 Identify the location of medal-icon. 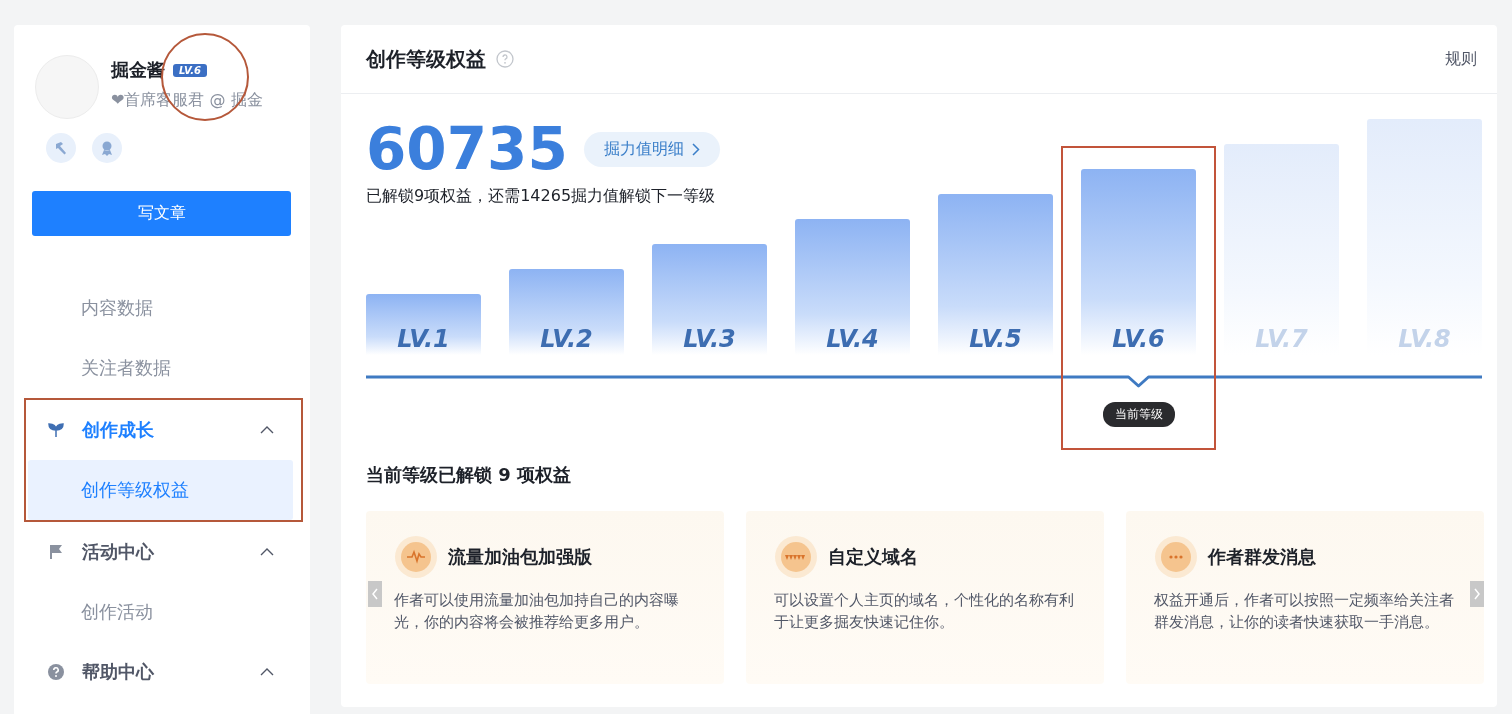
(107, 148).